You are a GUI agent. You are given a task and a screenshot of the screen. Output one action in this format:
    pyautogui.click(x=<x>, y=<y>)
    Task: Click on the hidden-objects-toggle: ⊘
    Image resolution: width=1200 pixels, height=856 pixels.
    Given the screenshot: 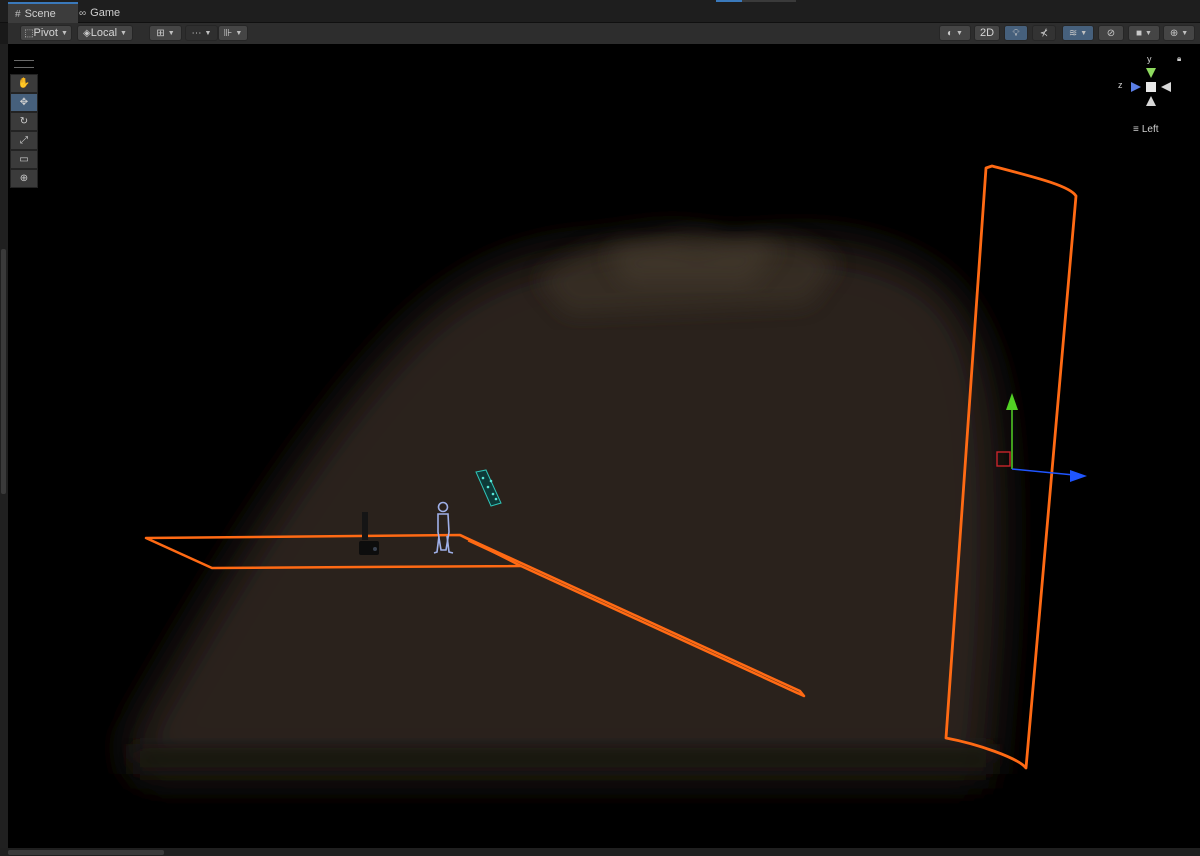 What is the action you would take?
    pyautogui.click(x=1111, y=33)
    